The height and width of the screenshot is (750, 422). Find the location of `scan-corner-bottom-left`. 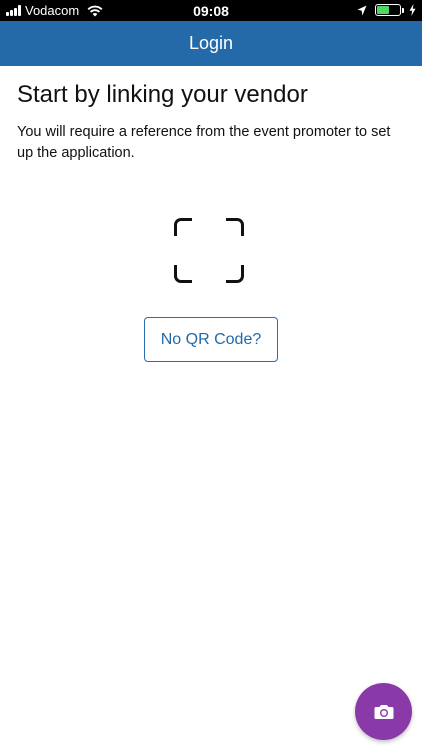

scan-corner-bottom-left is located at coordinates (183, 274).